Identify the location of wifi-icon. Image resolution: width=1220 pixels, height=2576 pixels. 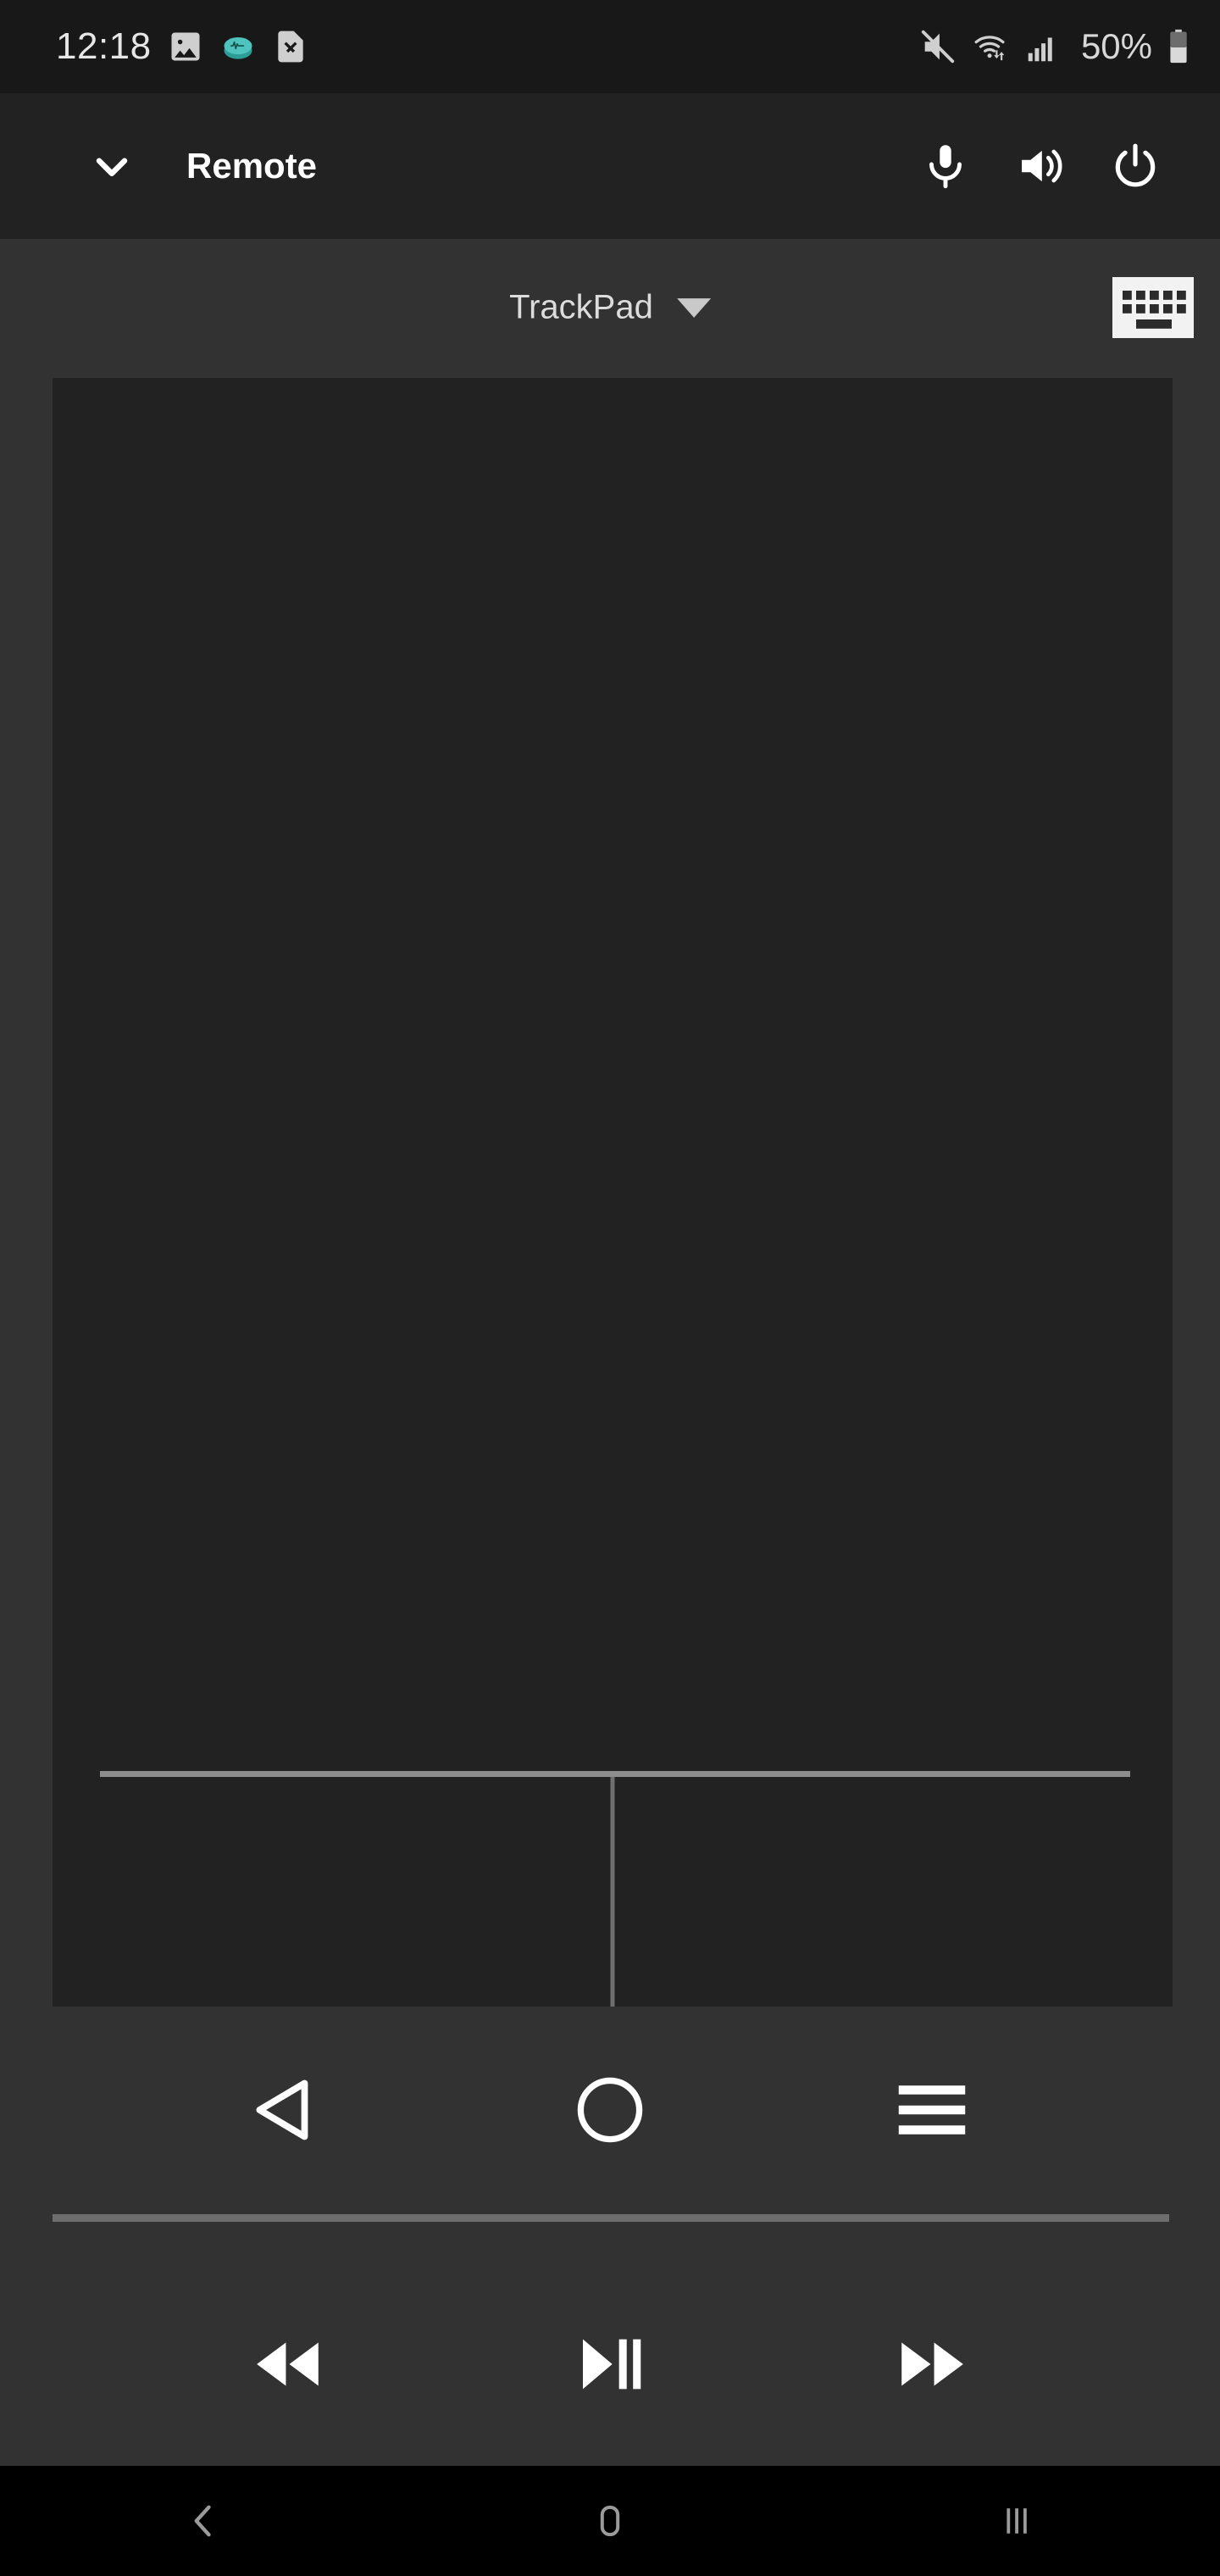
(989, 48).